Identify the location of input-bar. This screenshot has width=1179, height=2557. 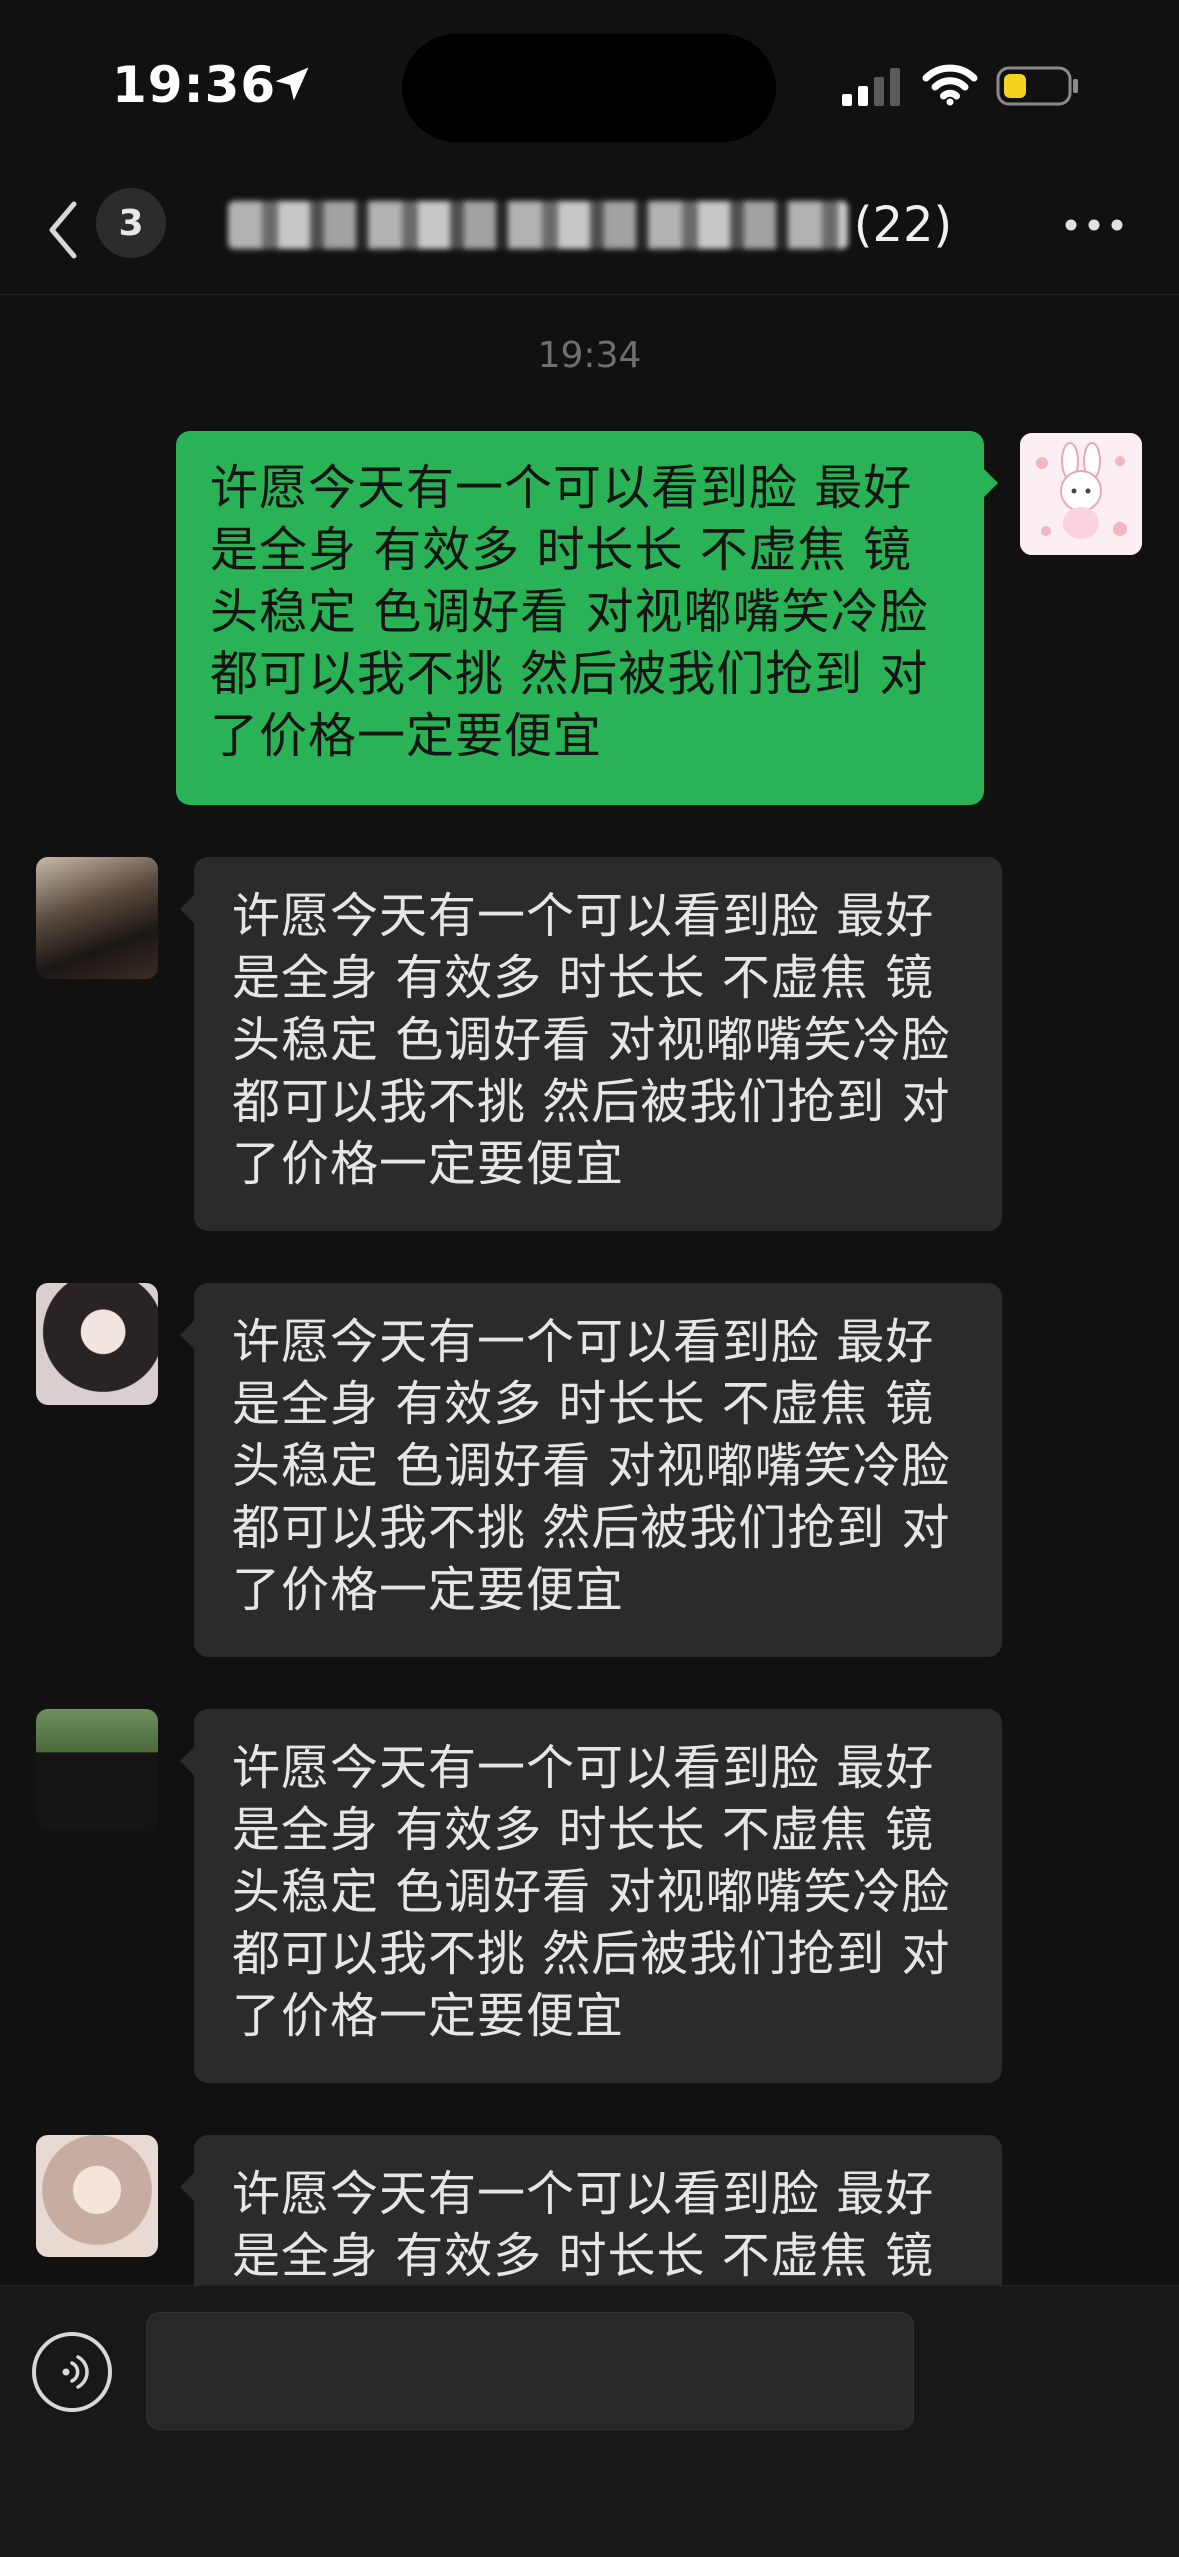
(589, 2421).